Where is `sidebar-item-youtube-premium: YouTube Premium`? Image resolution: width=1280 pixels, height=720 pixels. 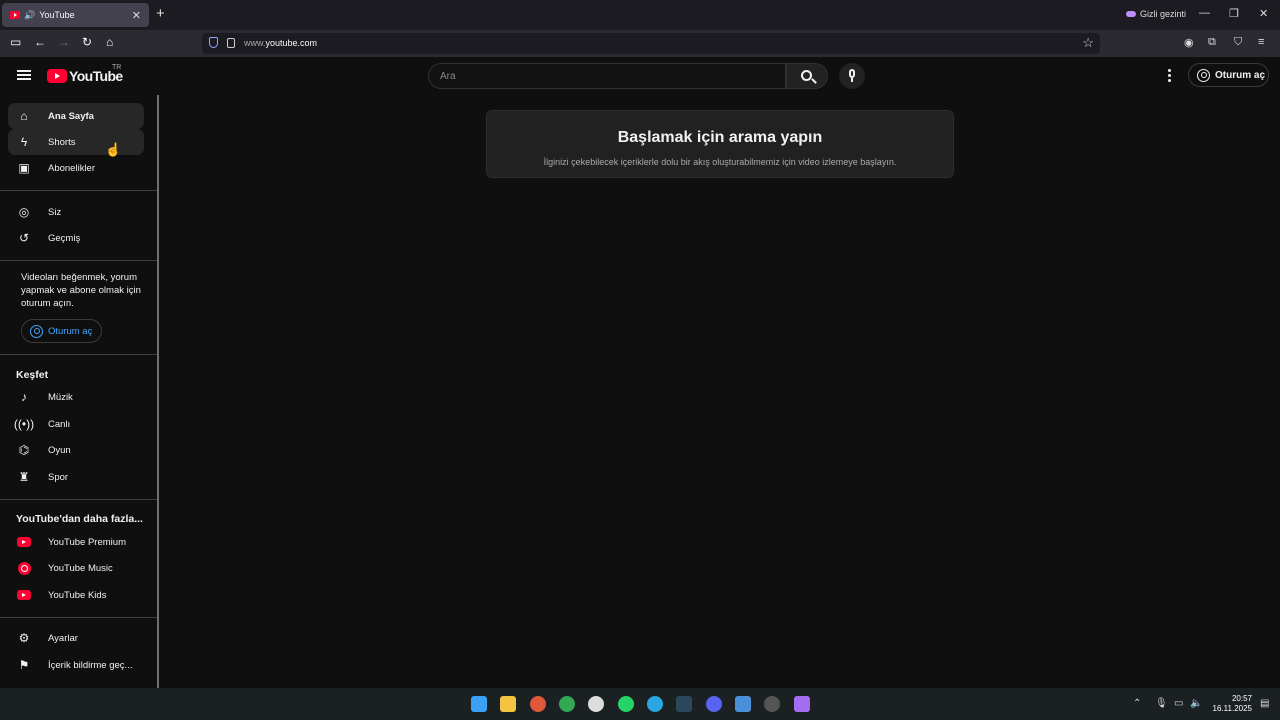
sidebar-item-youtube-premium: YouTube Premium is located at coordinates (76, 542).